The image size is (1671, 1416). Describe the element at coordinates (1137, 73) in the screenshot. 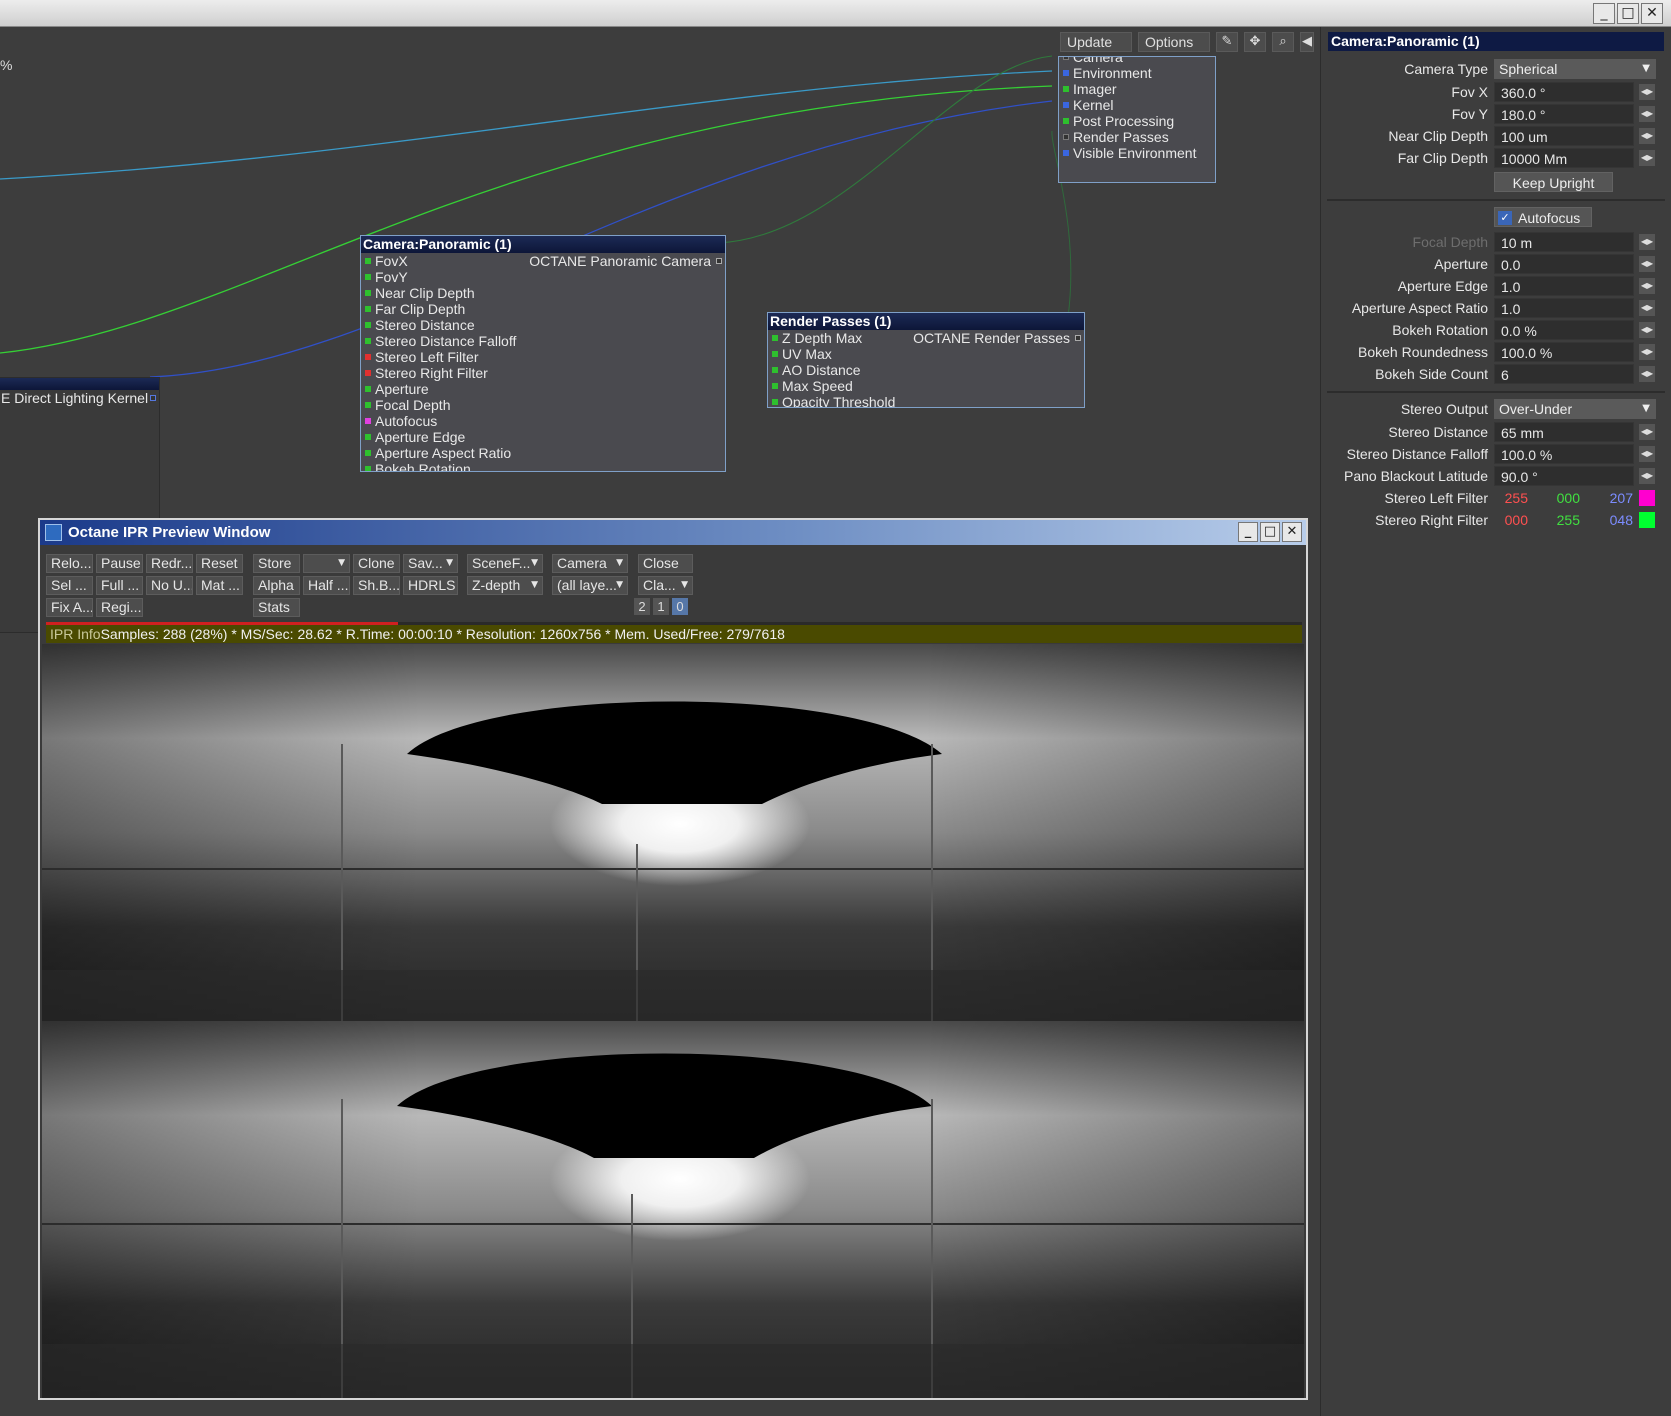

I see `output-input-row: Environment` at that location.